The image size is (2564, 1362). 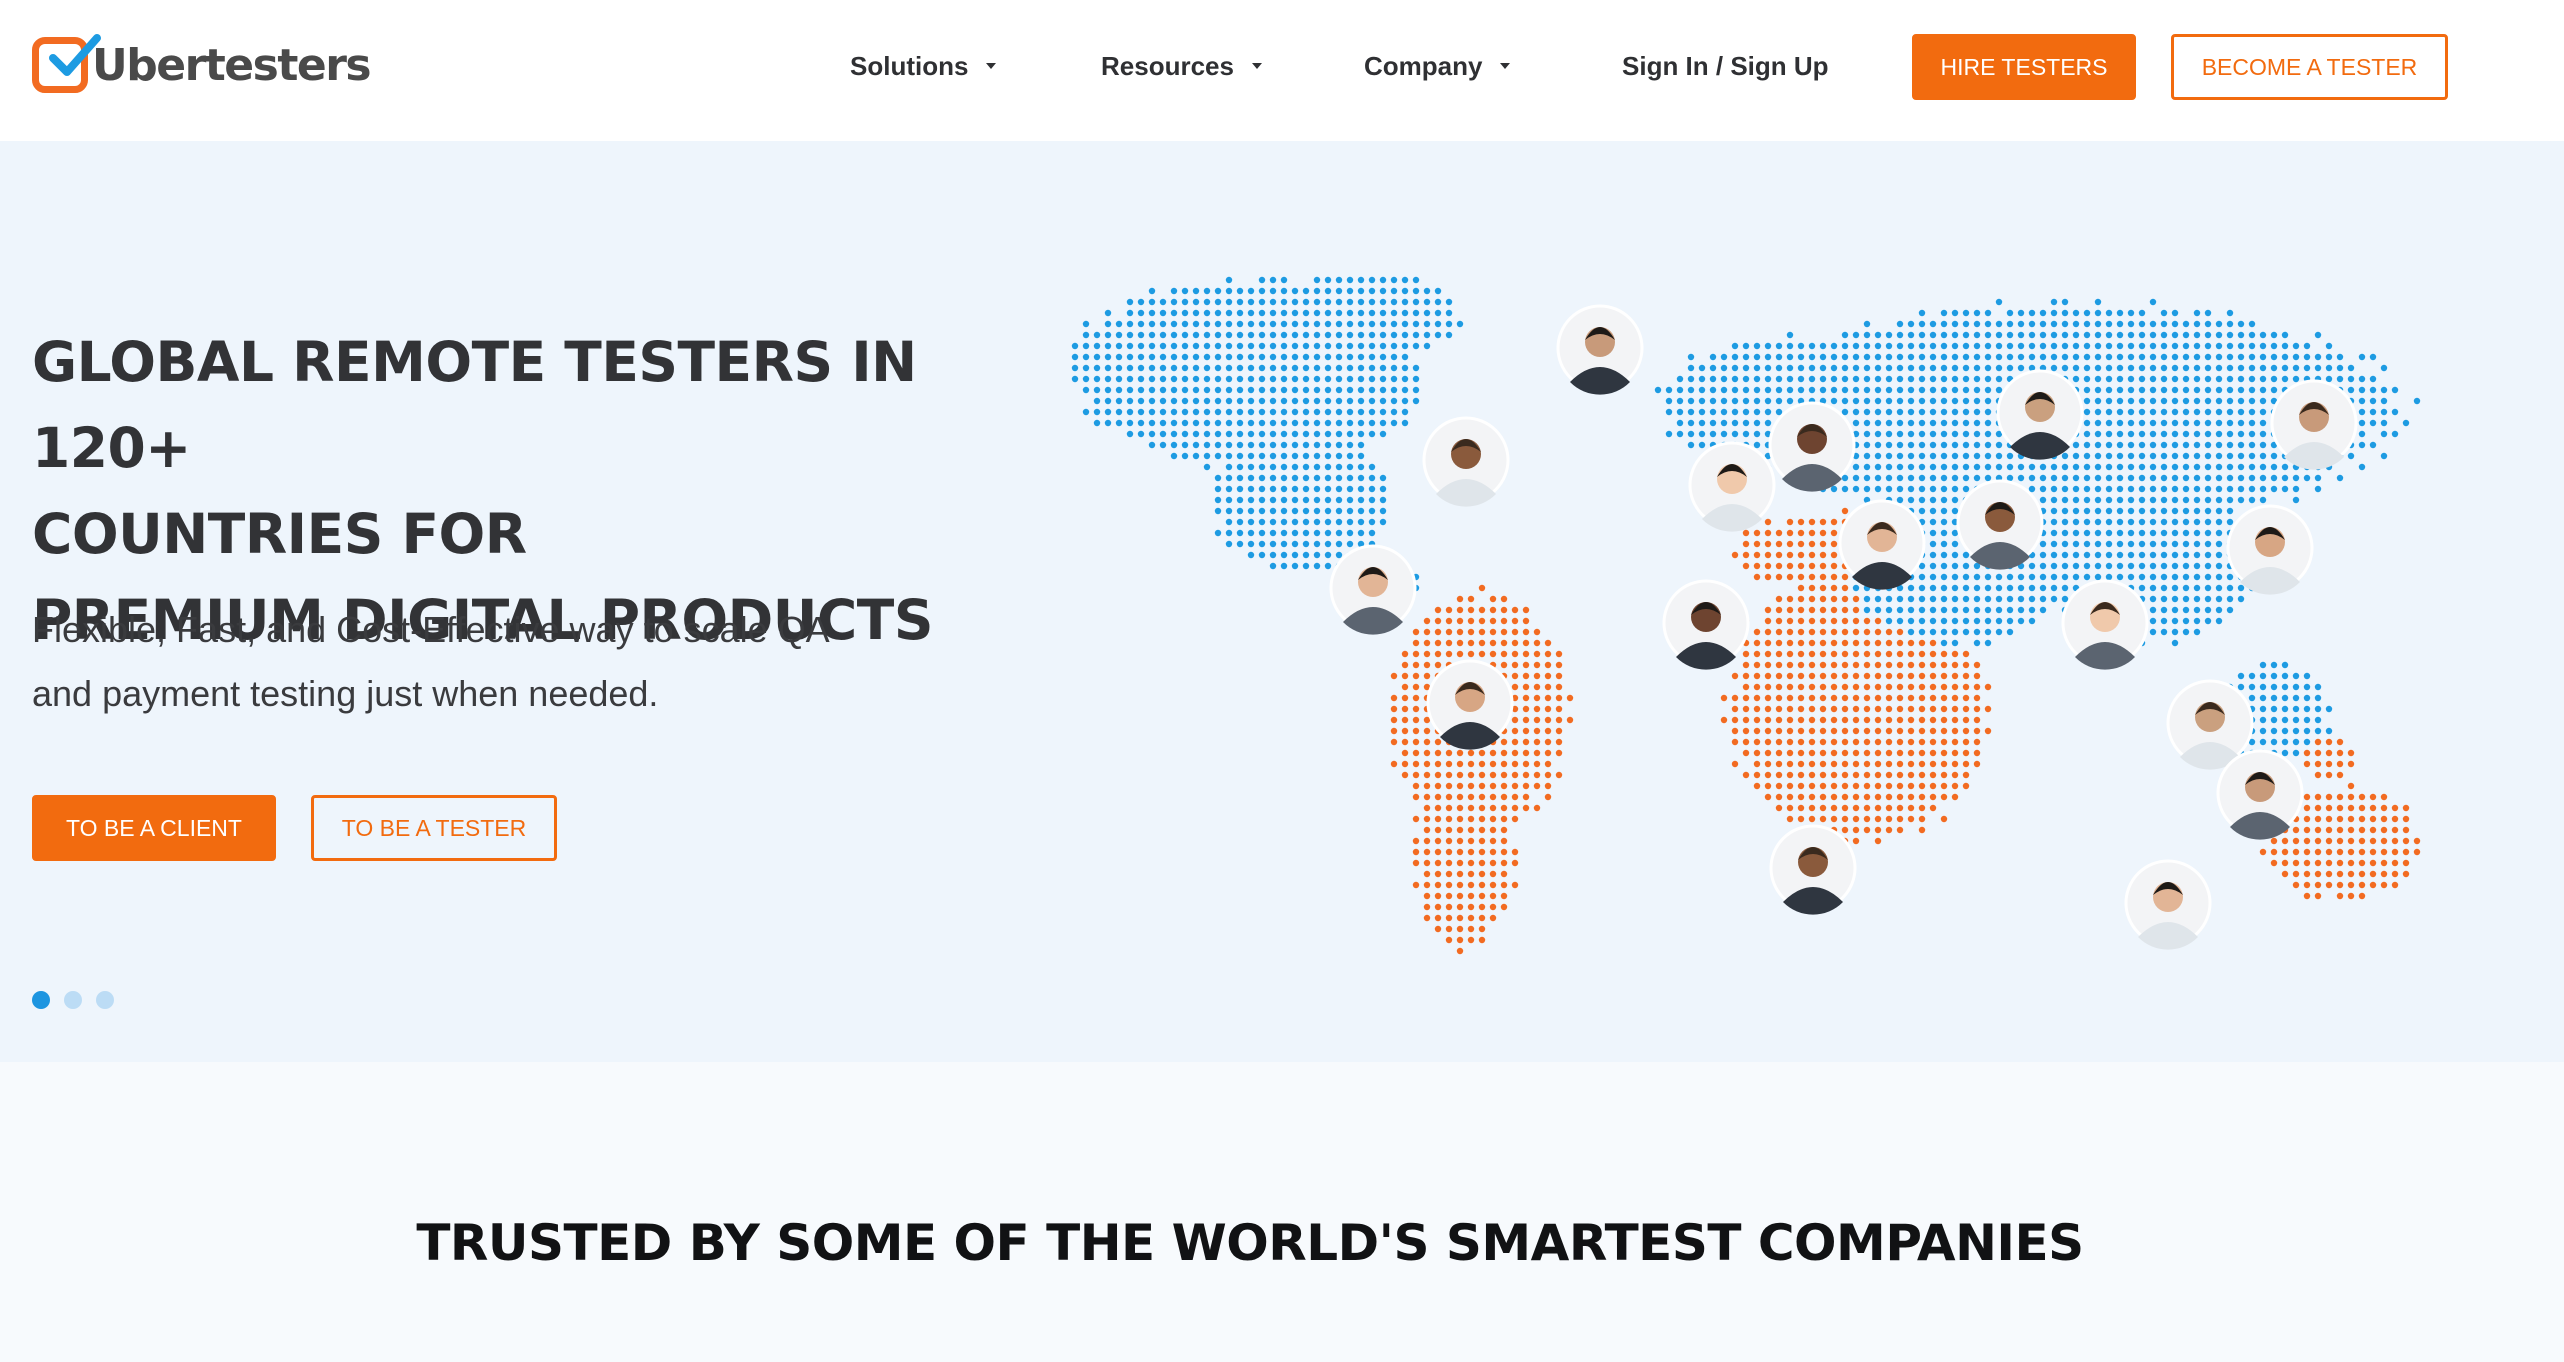 What do you see at coordinates (1181, 66) in the screenshot?
I see `nav-resources: Resources` at bounding box center [1181, 66].